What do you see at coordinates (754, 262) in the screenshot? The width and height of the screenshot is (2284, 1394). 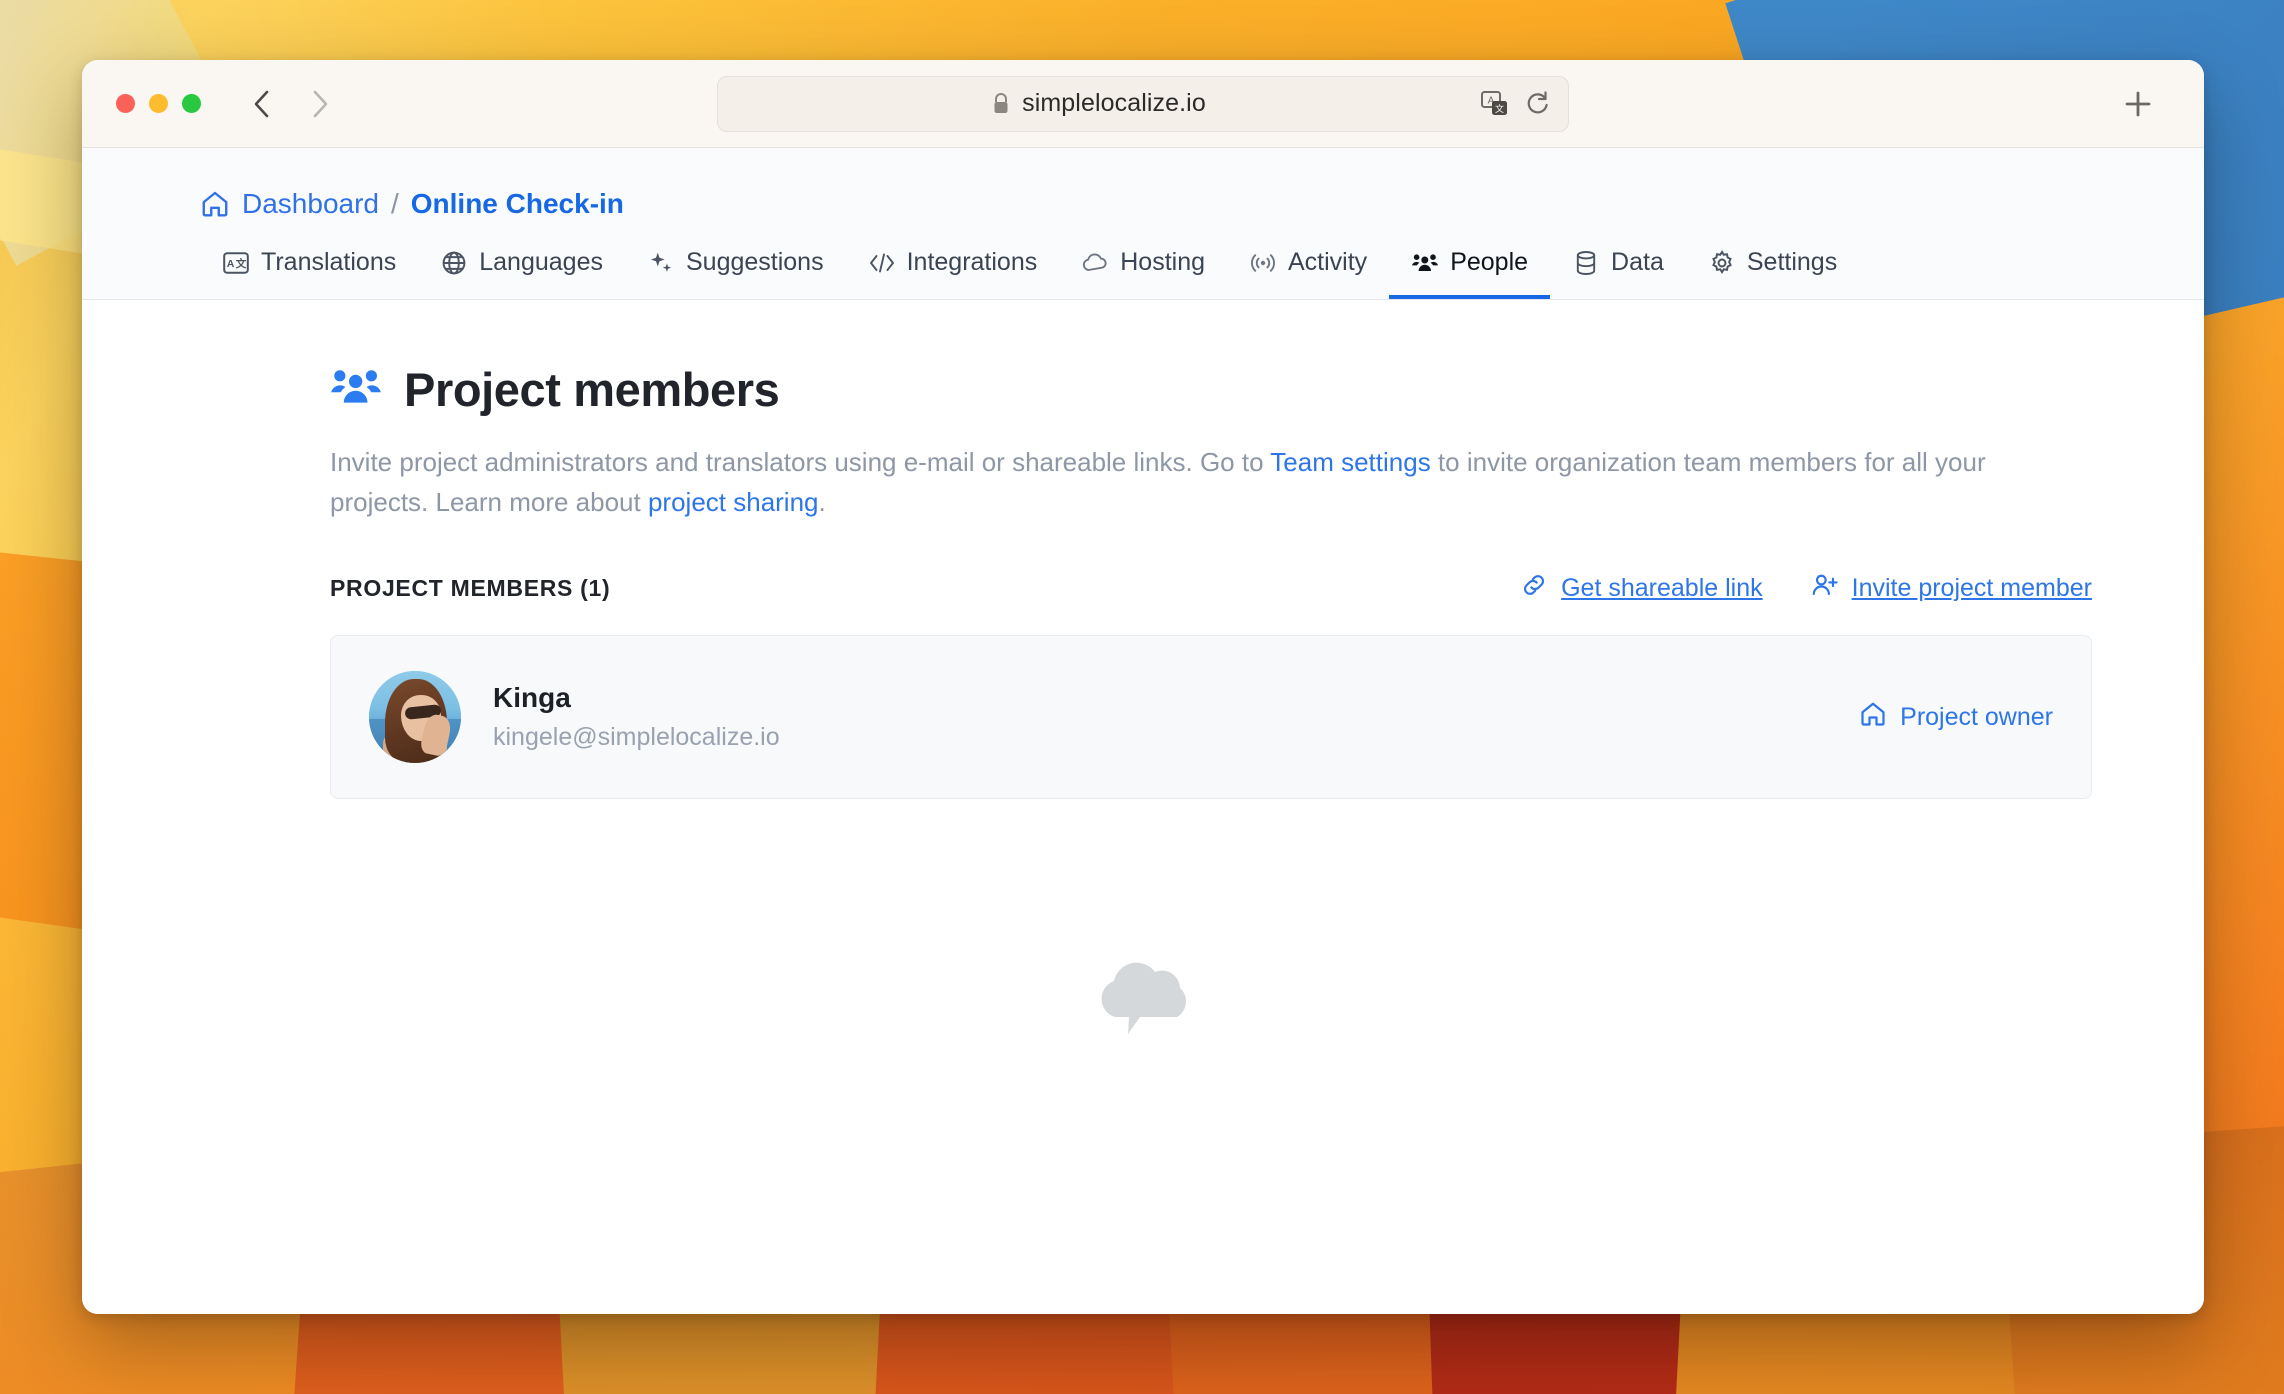 I see `tab-label: Suggestions` at bounding box center [754, 262].